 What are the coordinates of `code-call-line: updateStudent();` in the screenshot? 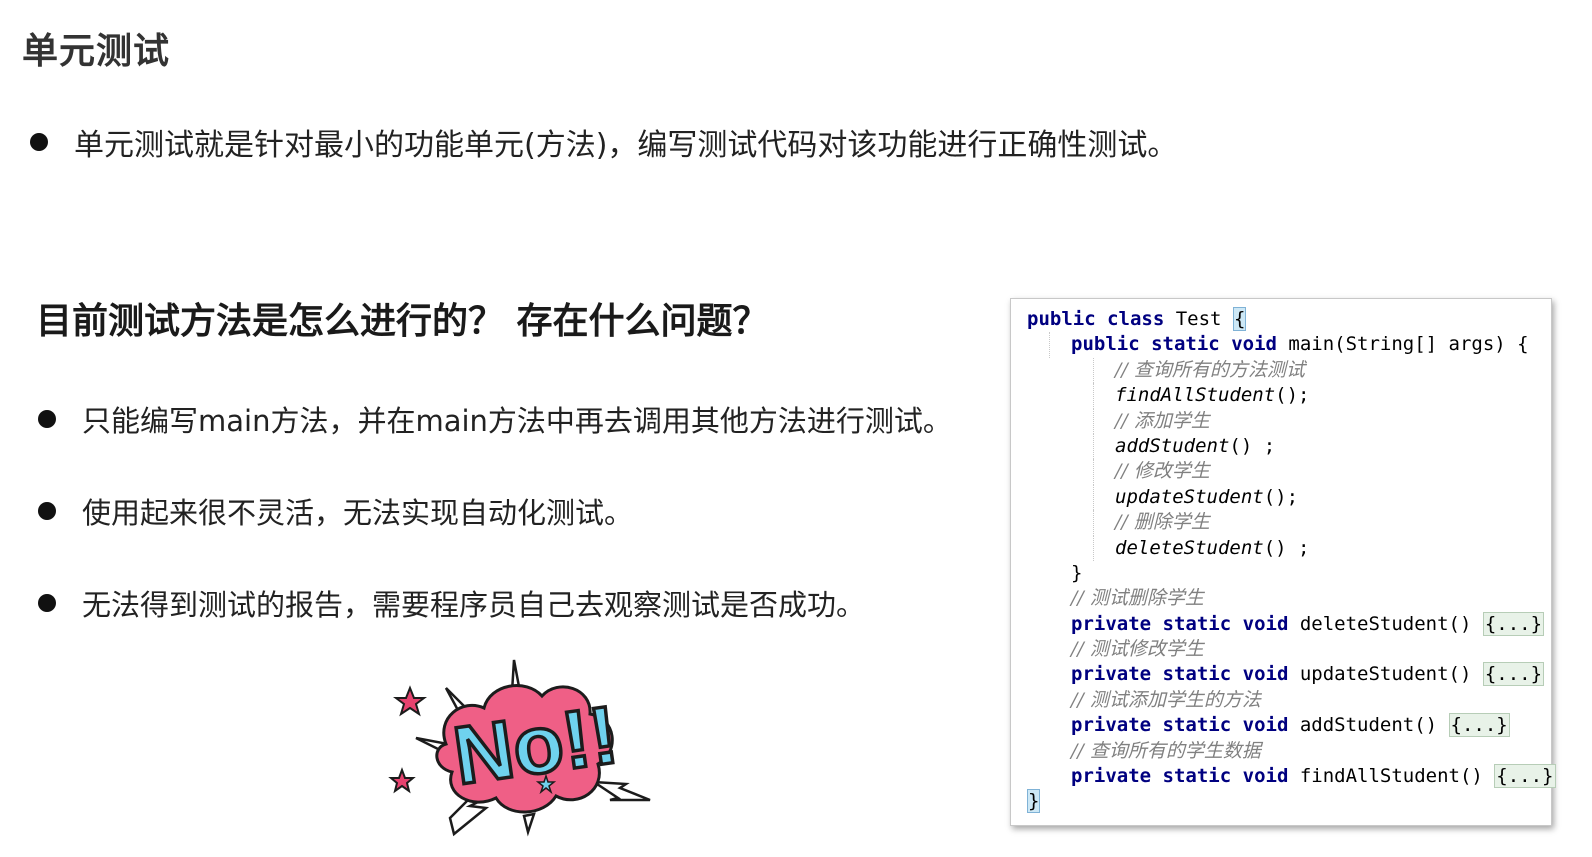 It's located at (1289, 497).